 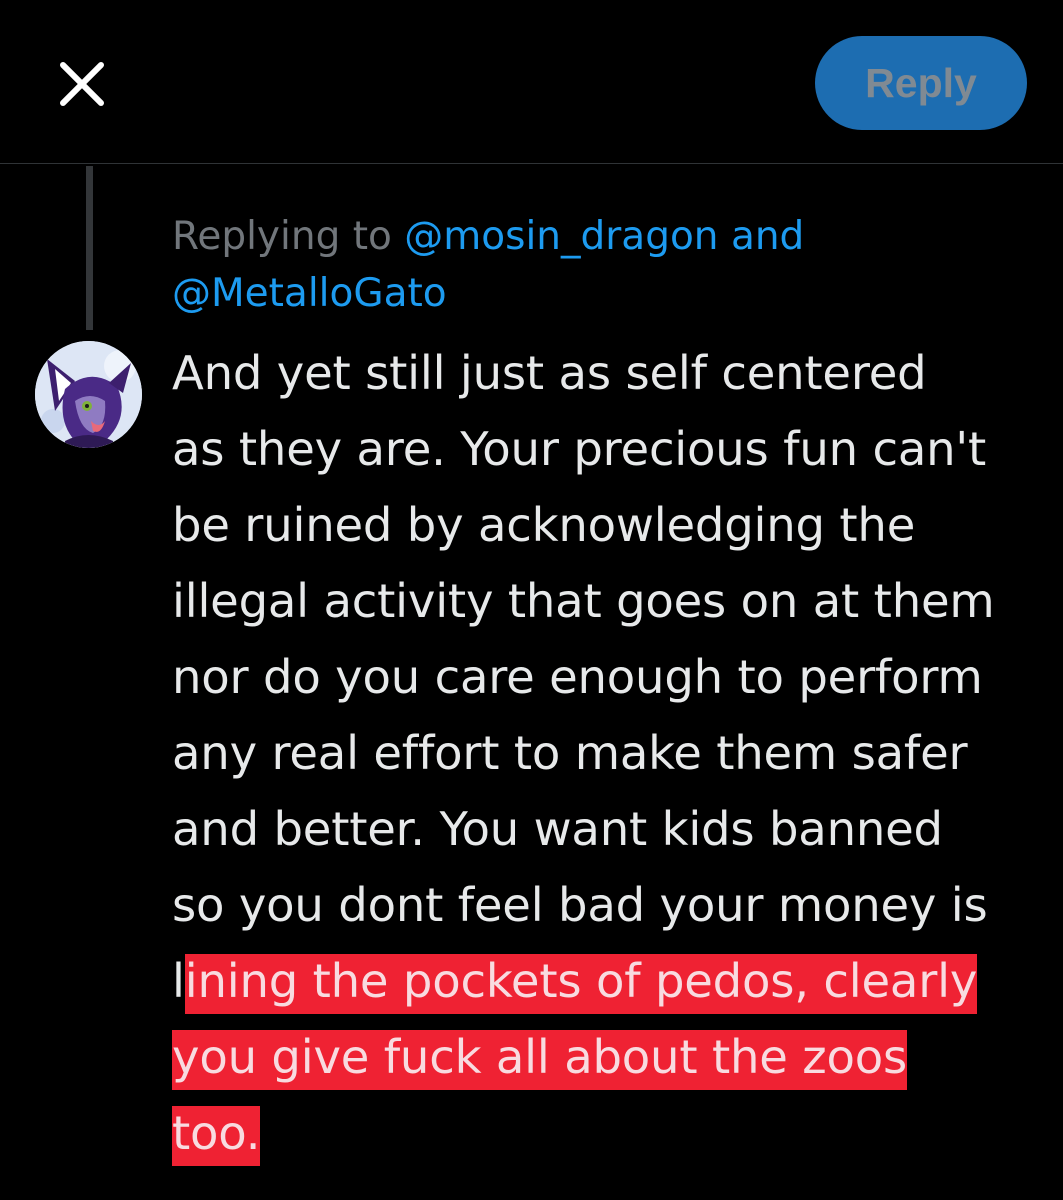 What do you see at coordinates (561, 236) in the screenshot?
I see `mention-link-mosin-dragon: @mosin_dragon` at bounding box center [561, 236].